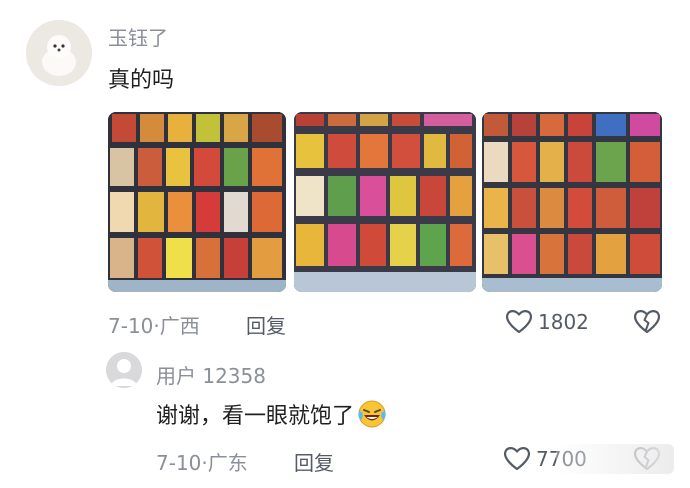 This screenshot has height=488, width=690. Describe the element at coordinates (138, 36) in the screenshot. I see `commenter-username: 玉钰了` at that location.